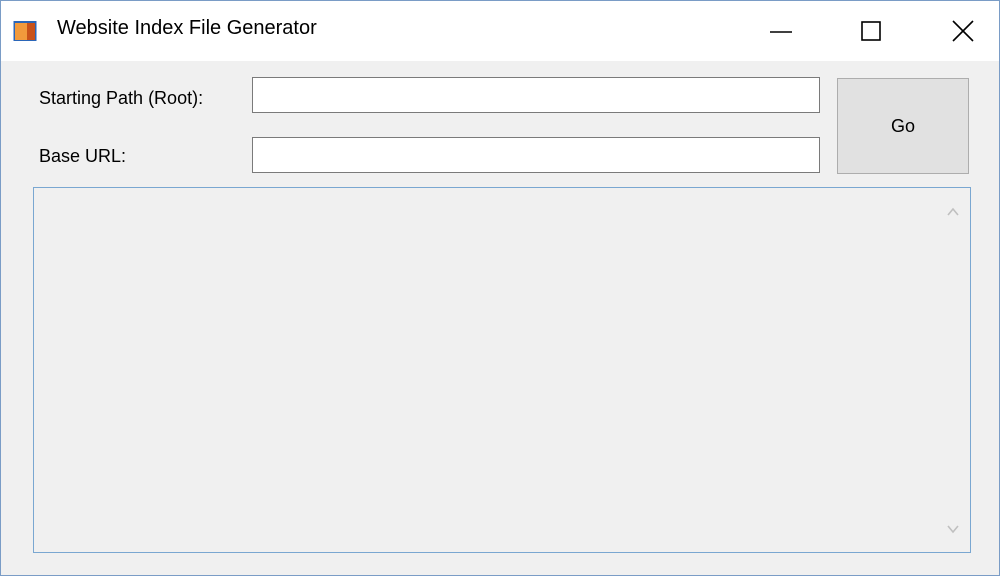 The width and height of the screenshot is (1000, 576). Describe the element at coordinates (903, 126) in the screenshot. I see `go-button: Go` at that location.